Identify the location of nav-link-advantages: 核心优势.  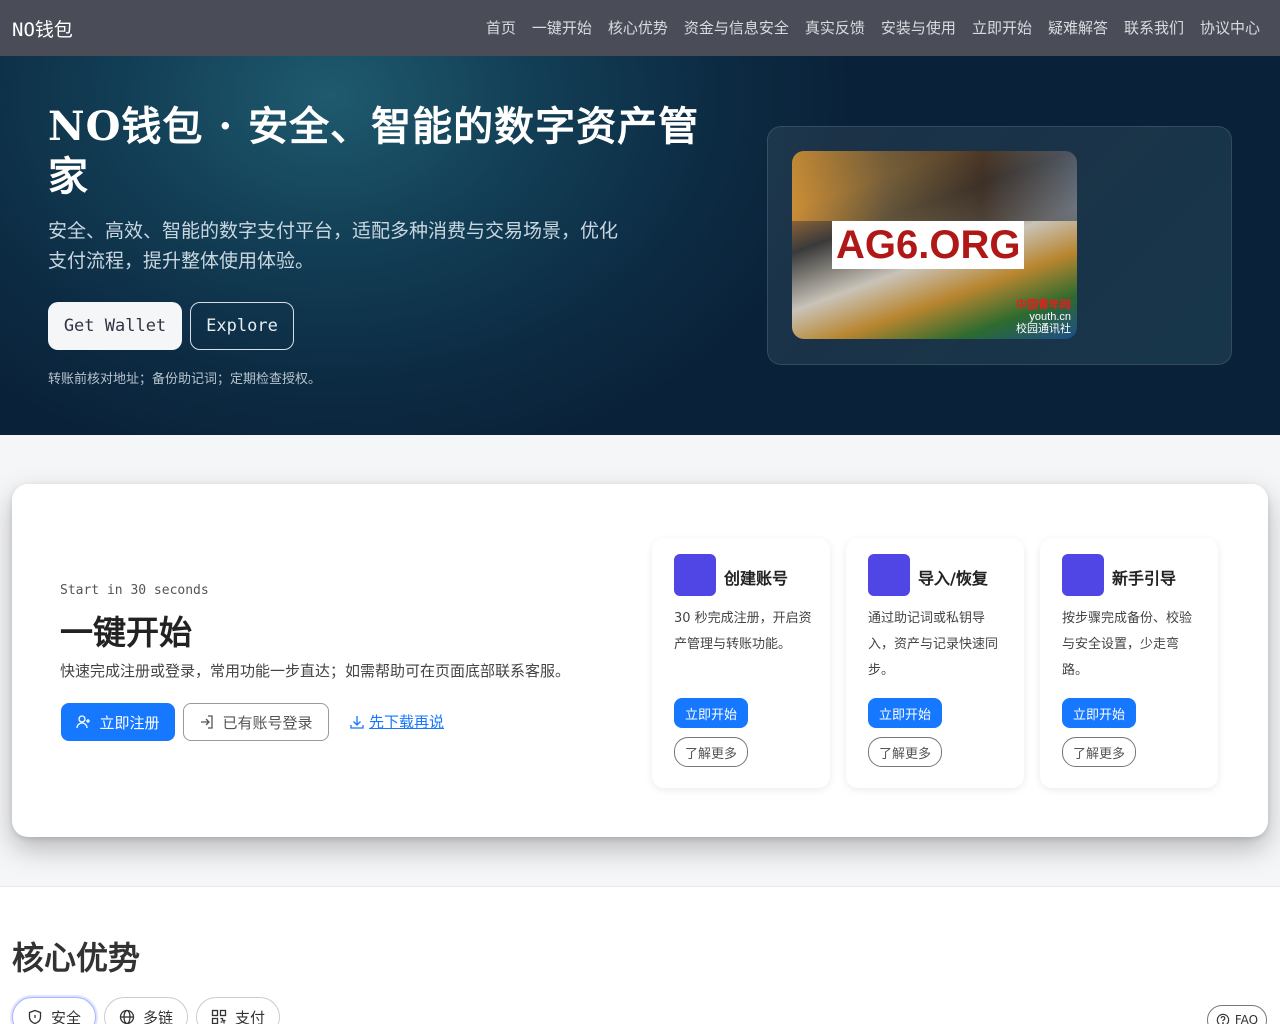
(638, 27).